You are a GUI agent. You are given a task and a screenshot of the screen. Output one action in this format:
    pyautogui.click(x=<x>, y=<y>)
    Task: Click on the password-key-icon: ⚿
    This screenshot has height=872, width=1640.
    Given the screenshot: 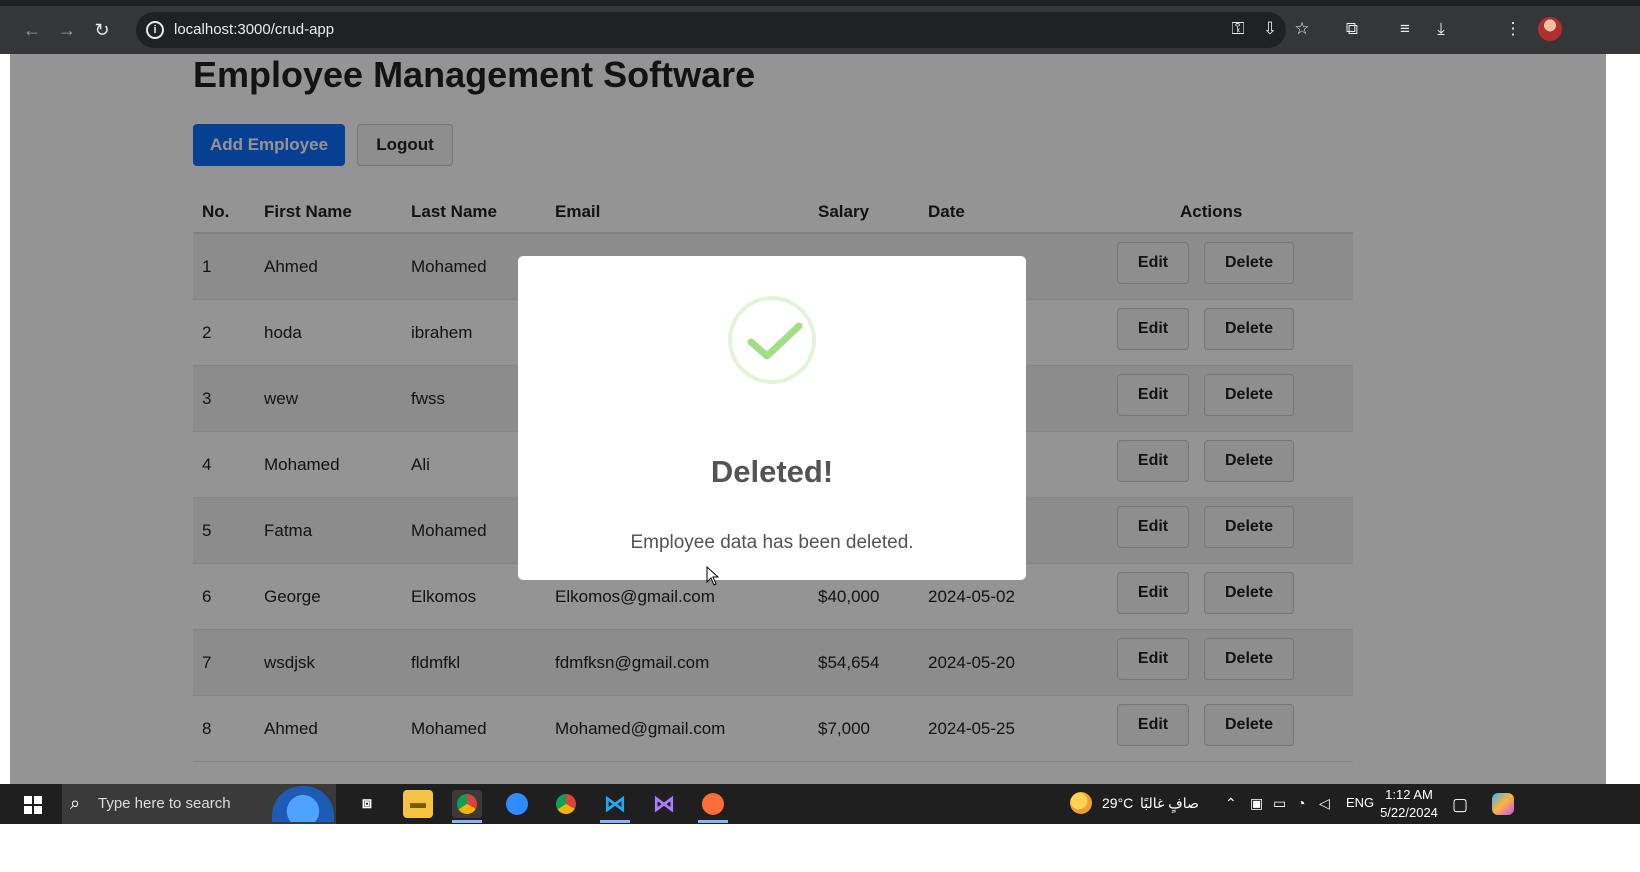 What is the action you would take?
    pyautogui.click(x=1238, y=29)
    